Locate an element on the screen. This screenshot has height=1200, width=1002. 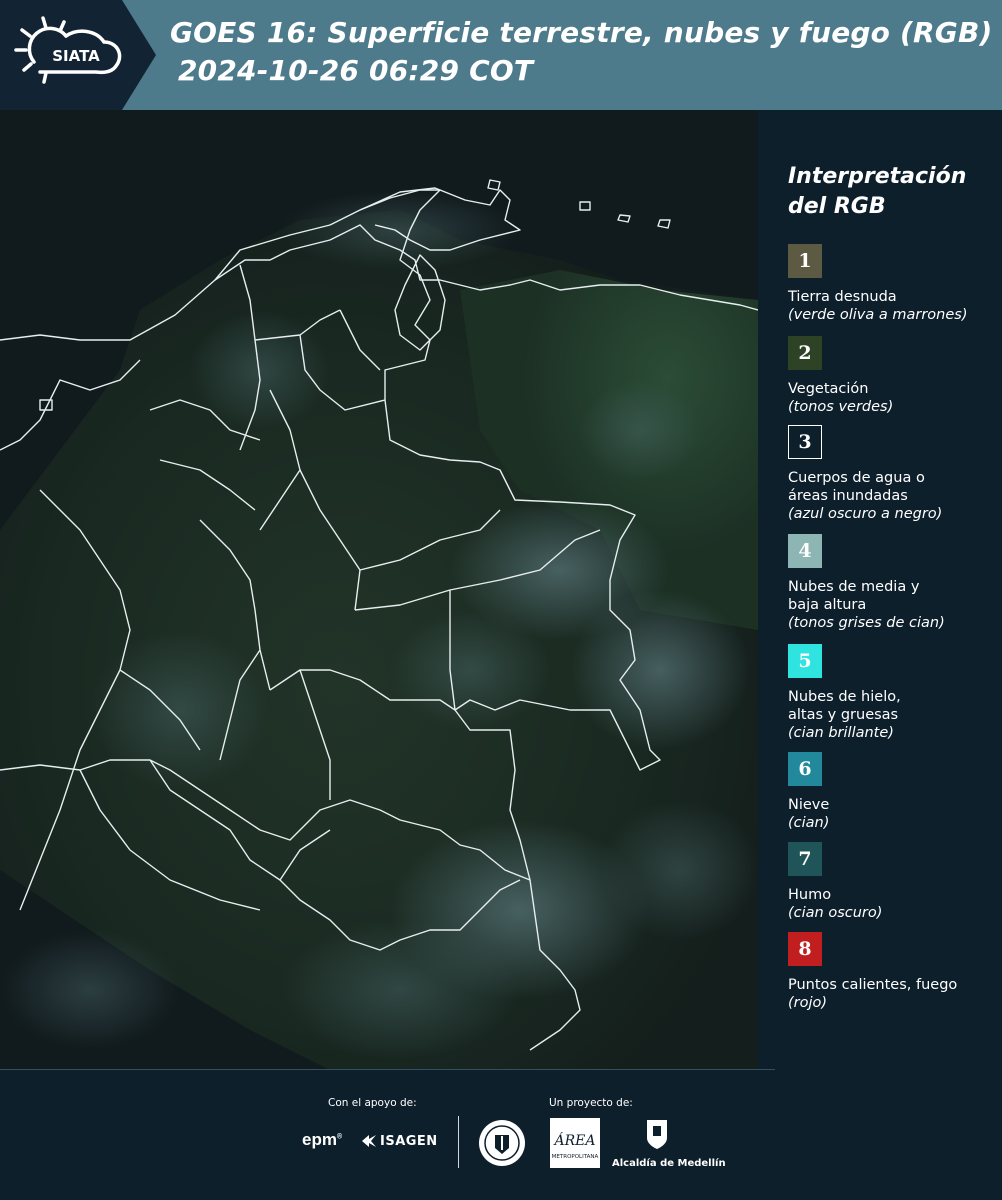
escudo-medellin-icon is located at coordinates (657, 1134).